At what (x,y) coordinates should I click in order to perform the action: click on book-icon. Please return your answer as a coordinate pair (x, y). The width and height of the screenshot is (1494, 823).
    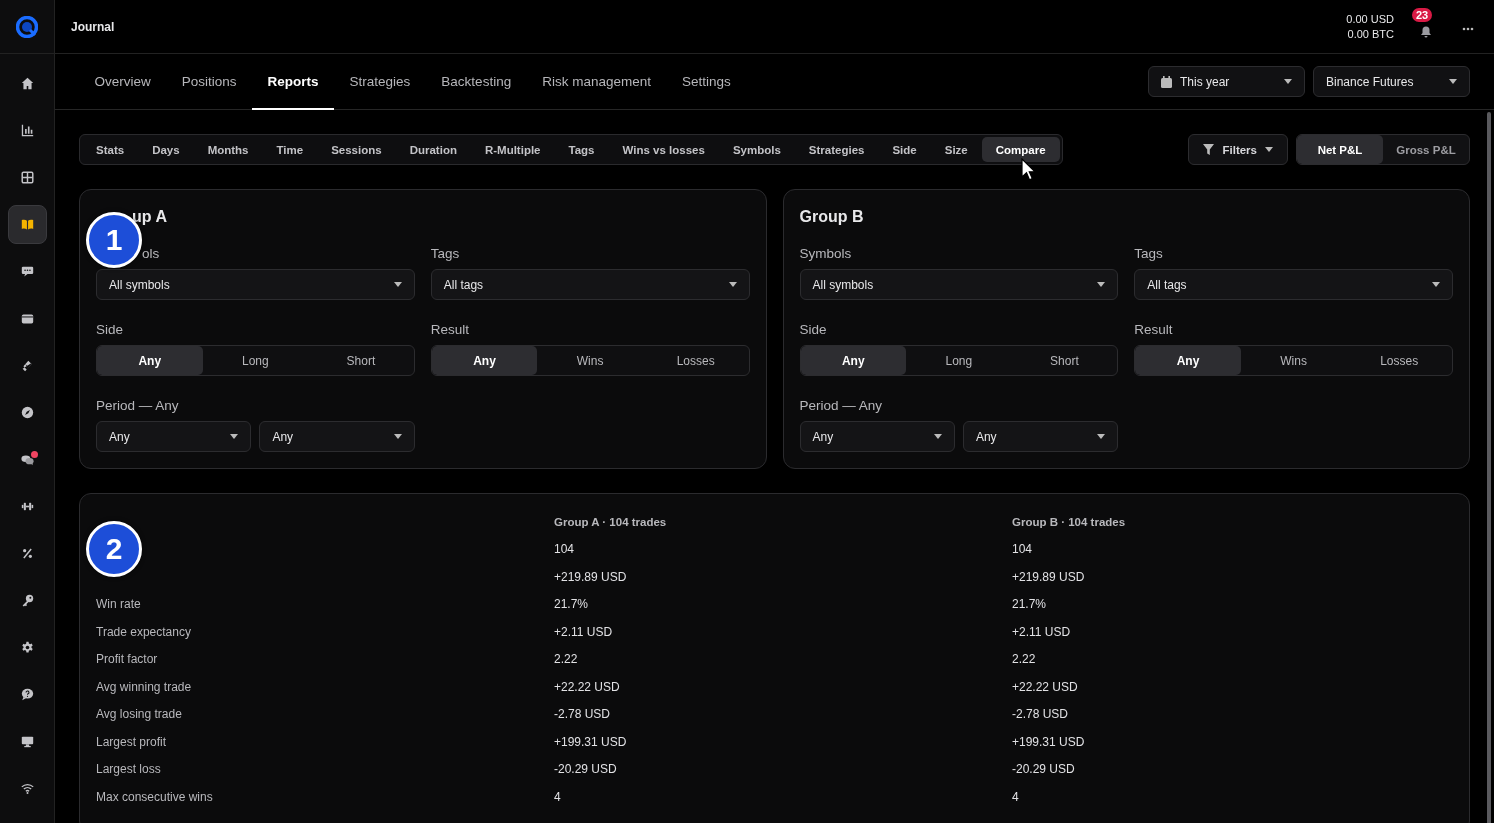
    Looking at the image, I should click on (27, 224).